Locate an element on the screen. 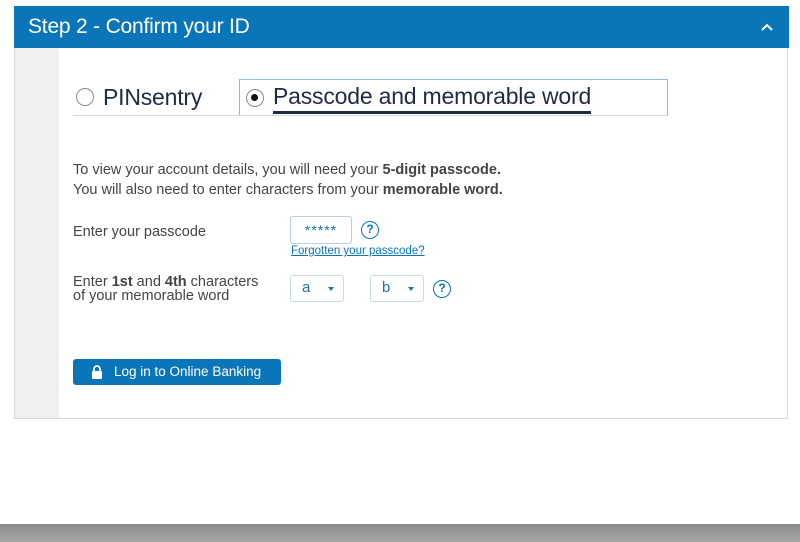  memorable-word-label-line2: of your memorable word is located at coordinates (151, 296).